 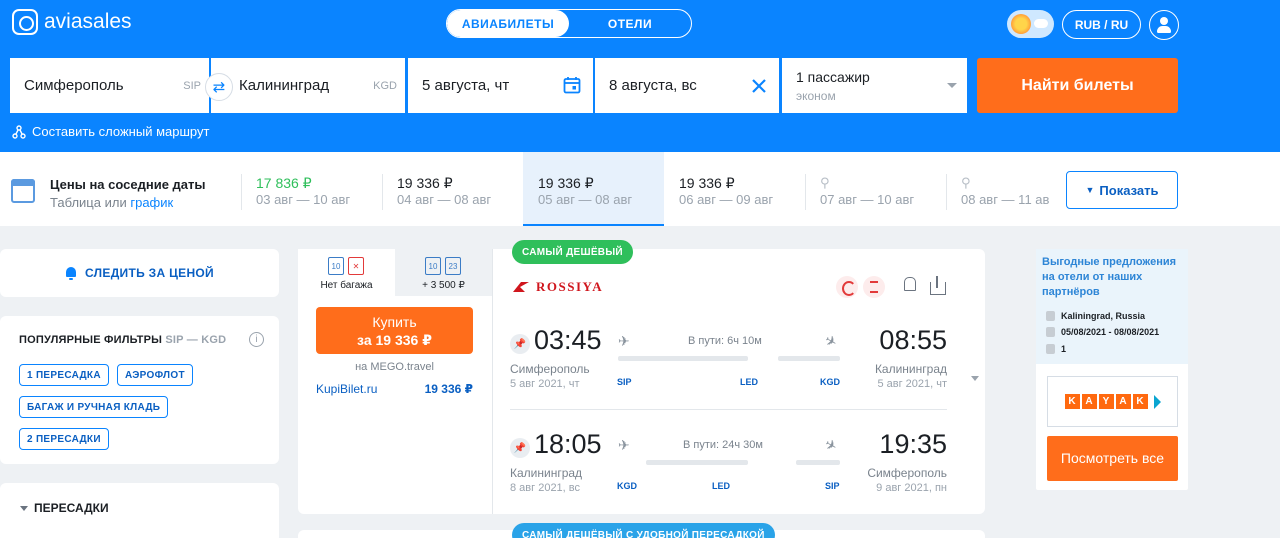 I want to click on caret-down-icon: ▼, so click(x=1090, y=190).